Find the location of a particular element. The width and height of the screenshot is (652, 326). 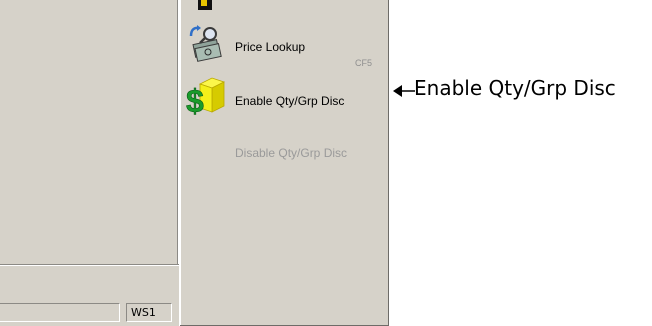

menu-item-disable-qty-grp-disc: Disable Qty/Grp Disc is located at coordinates (283, 156).